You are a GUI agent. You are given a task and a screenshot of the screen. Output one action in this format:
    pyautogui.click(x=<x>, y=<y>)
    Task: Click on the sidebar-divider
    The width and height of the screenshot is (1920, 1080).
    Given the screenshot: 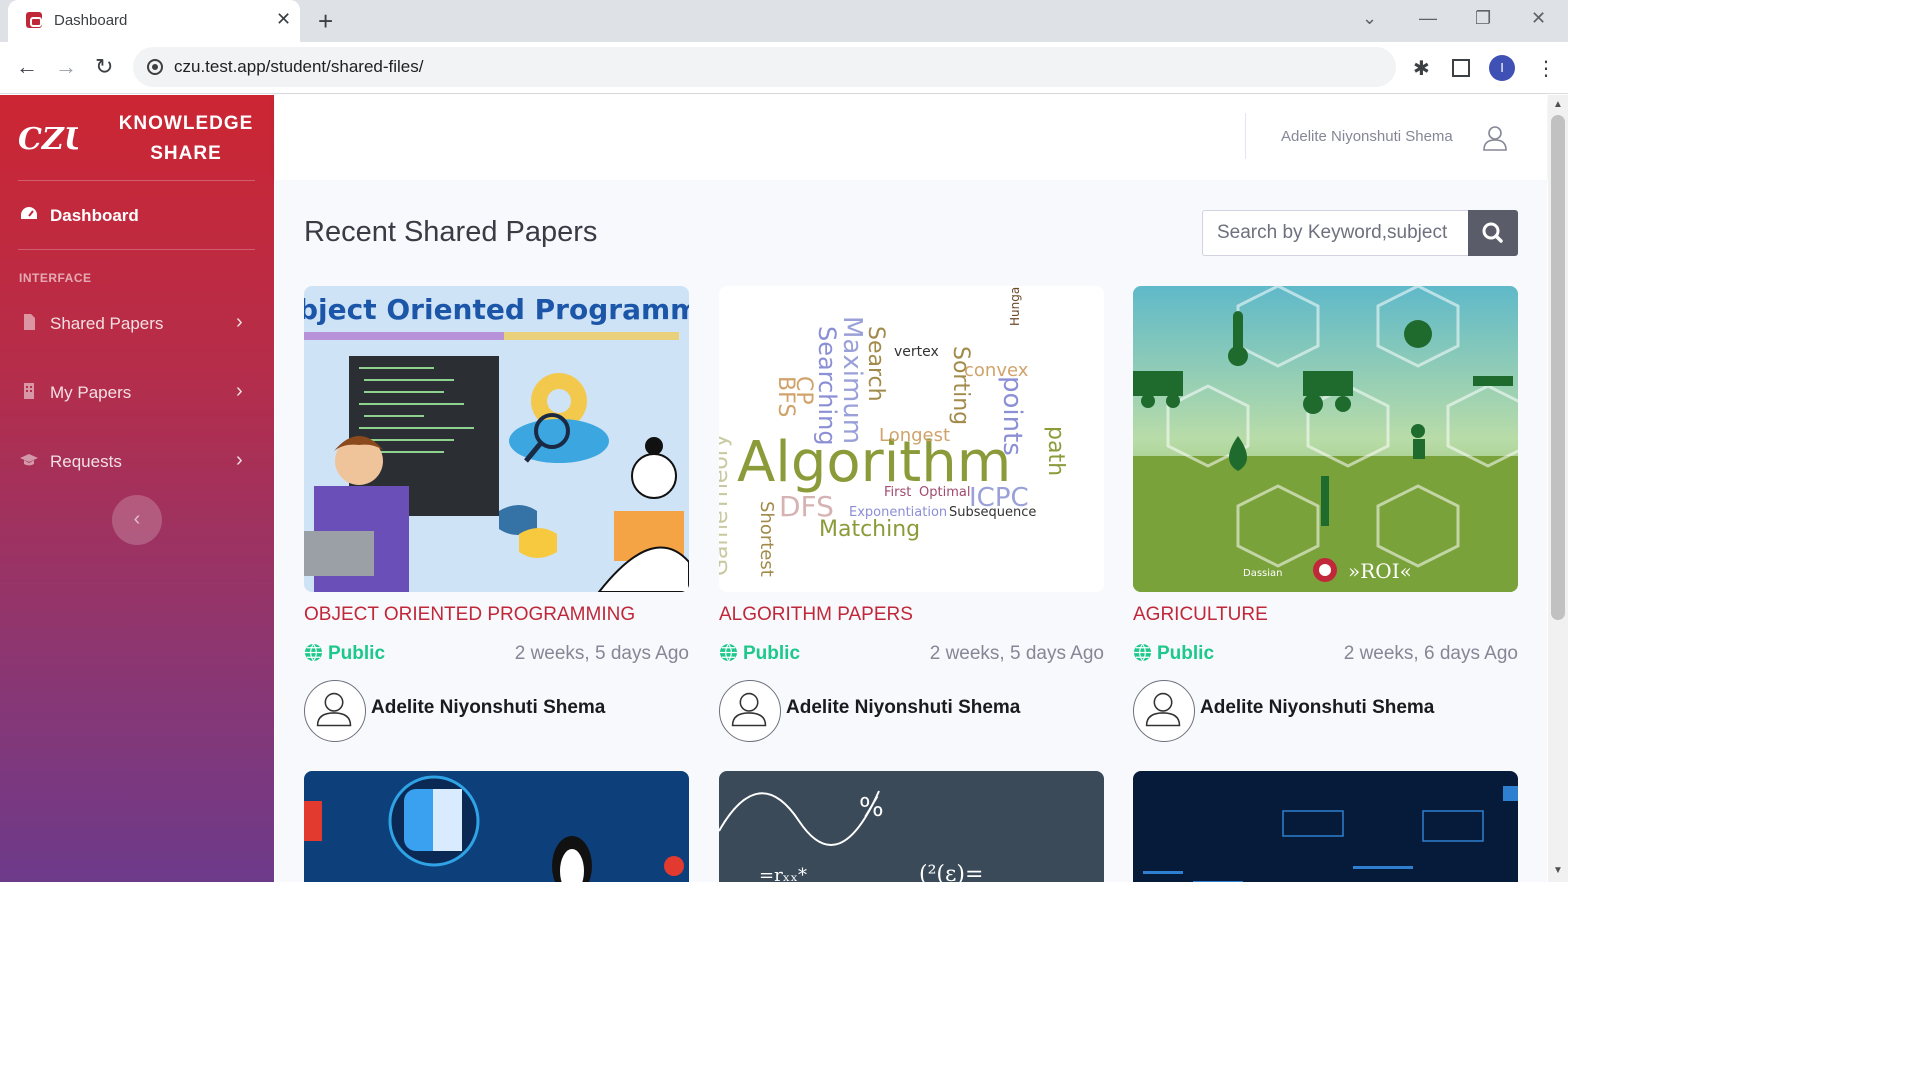 What is the action you would take?
    pyautogui.click(x=136, y=180)
    